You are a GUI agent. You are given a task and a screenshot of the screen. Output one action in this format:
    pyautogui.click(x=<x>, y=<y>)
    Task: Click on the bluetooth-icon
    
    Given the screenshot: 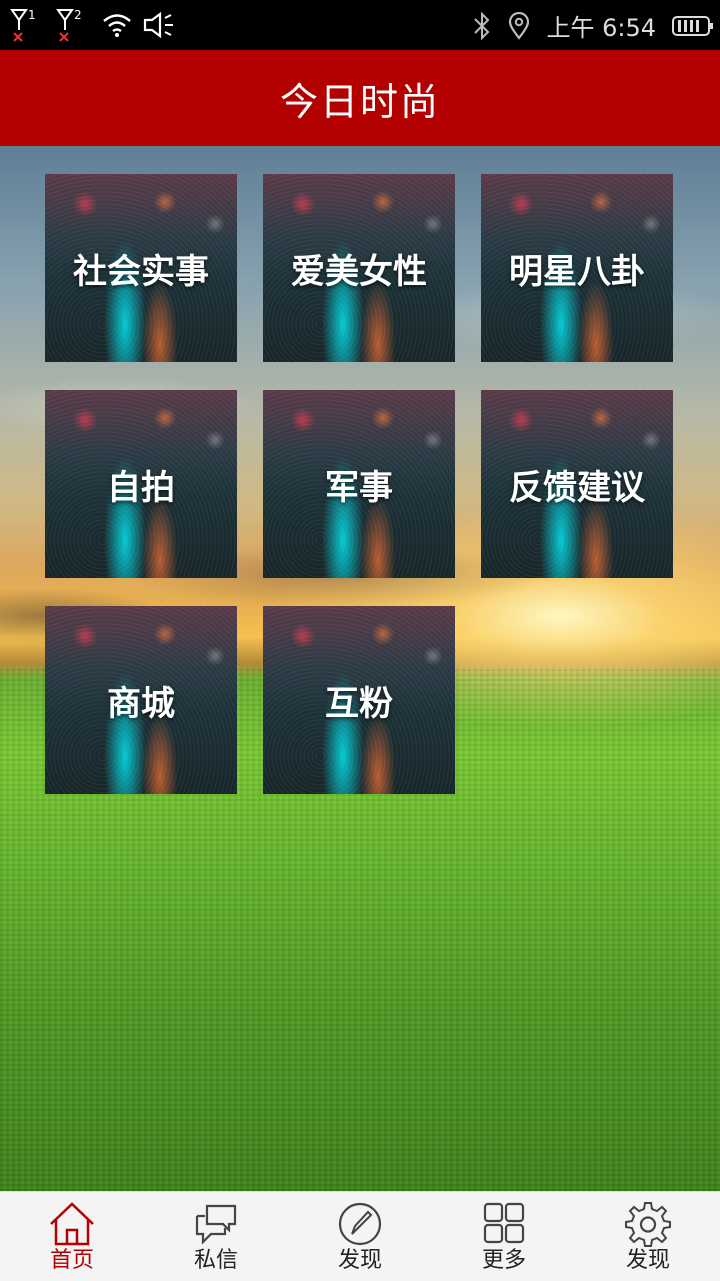 What is the action you would take?
    pyautogui.click(x=482, y=25)
    